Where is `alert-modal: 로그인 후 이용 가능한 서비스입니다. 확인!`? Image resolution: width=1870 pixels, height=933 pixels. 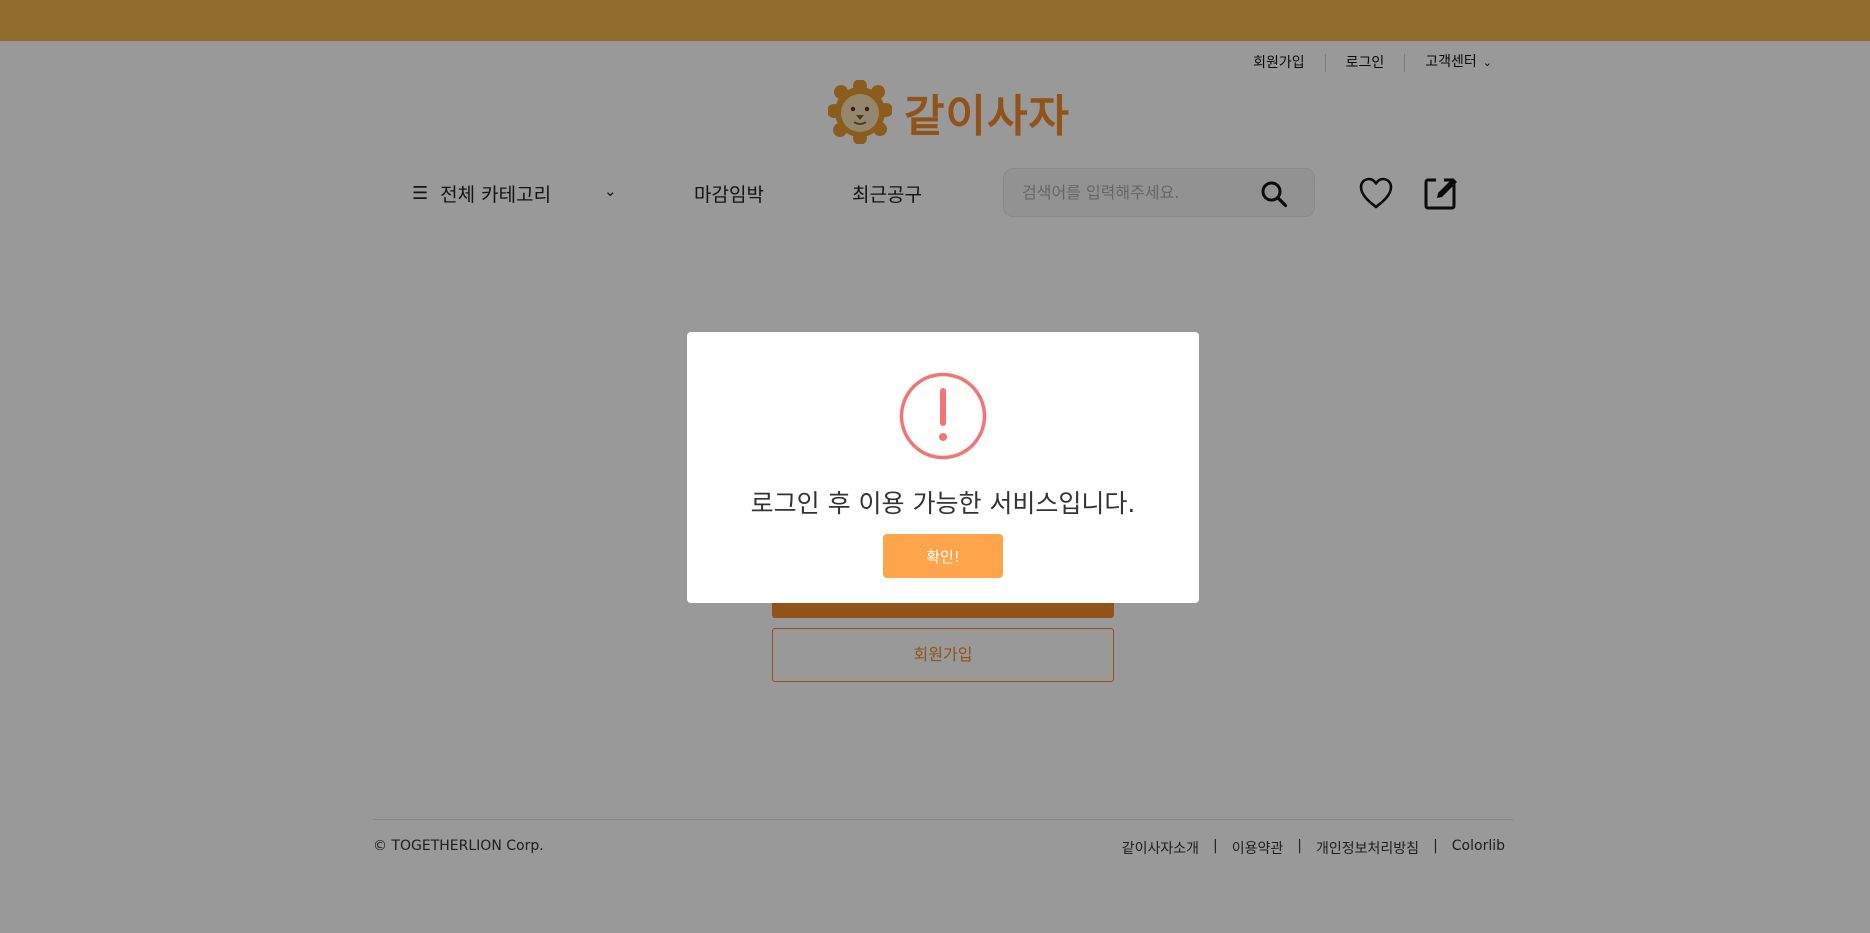
alert-modal: 로그인 후 이용 가능한 서비스입니다. 확인! is located at coordinates (943, 467).